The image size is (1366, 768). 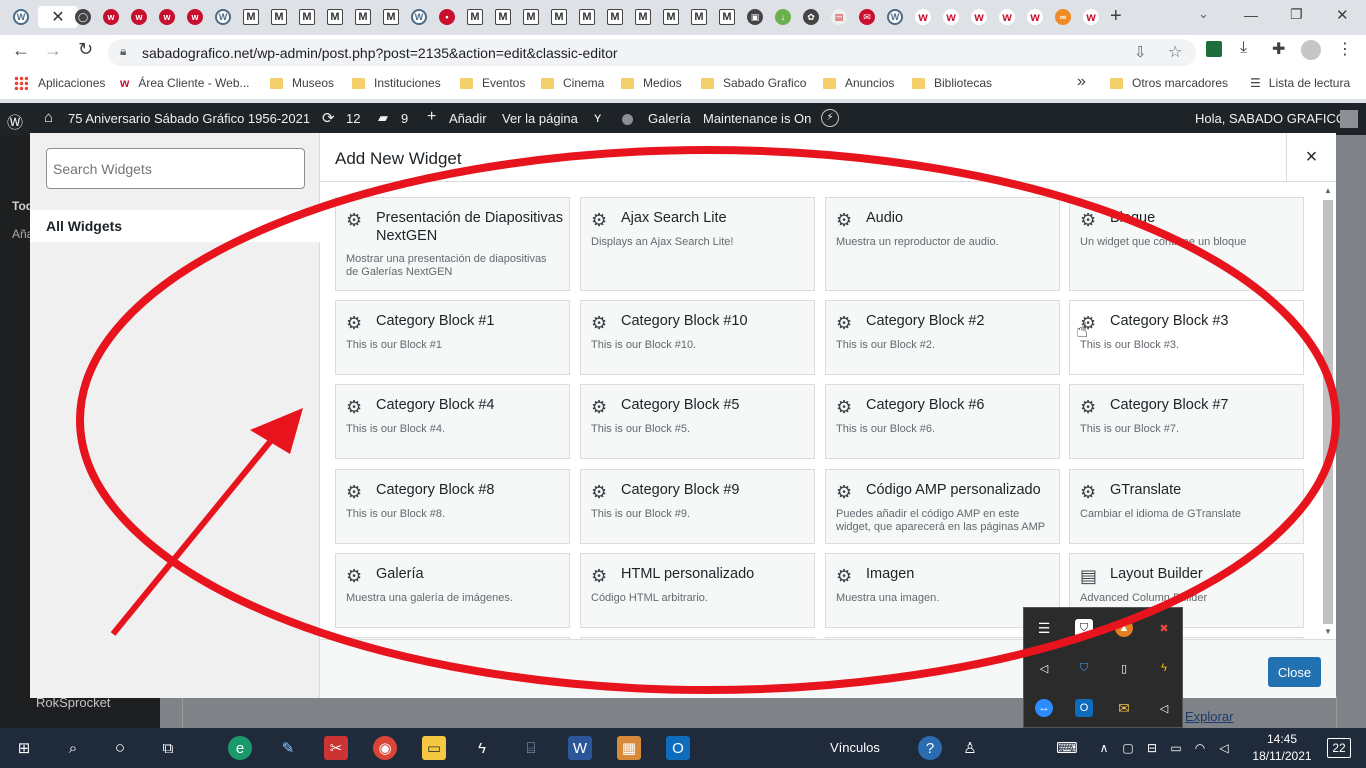 What do you see at coordinates (391, 17) in the screenshot?
I see `tab-m6: M` at bounding box center [391, 17].